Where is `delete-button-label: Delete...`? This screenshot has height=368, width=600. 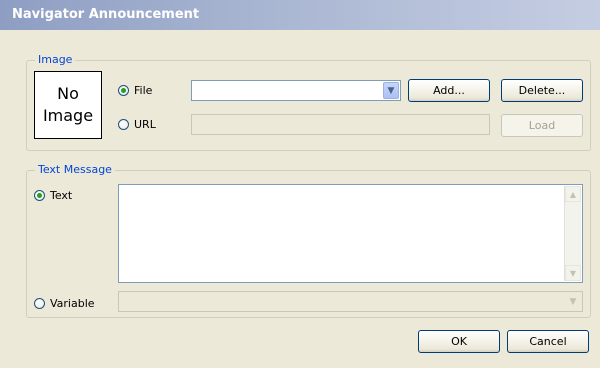 delete-button-label: Delete... is located at coordinates (542, 90).